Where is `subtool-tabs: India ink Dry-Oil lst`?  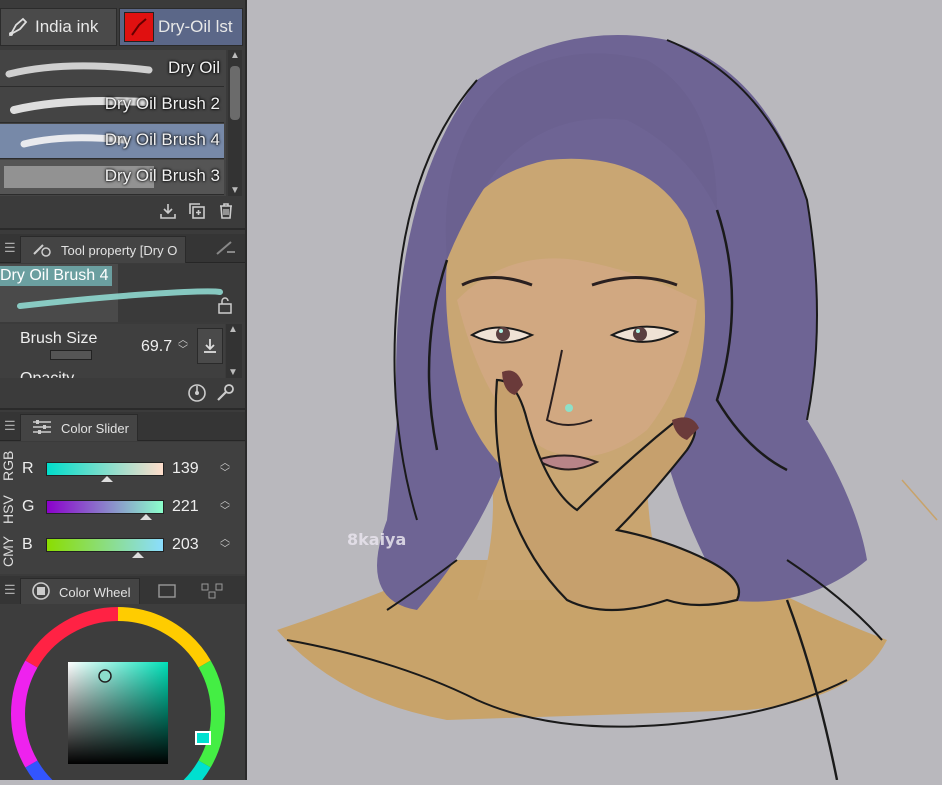 subtool-tabs: India ink Dry-Oil lst is located at coordinates (122, 27).